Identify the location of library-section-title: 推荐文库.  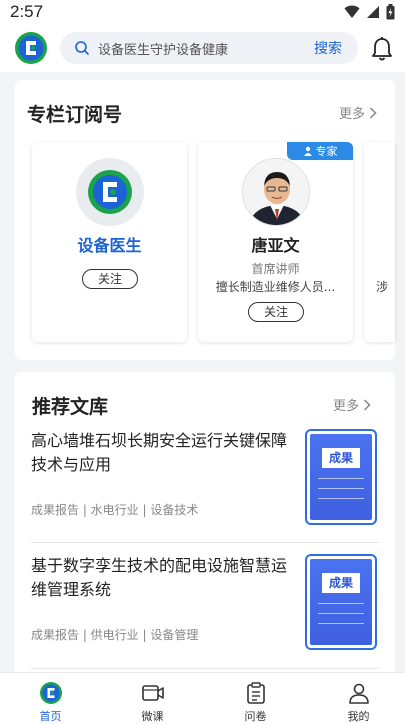
(70, 407).